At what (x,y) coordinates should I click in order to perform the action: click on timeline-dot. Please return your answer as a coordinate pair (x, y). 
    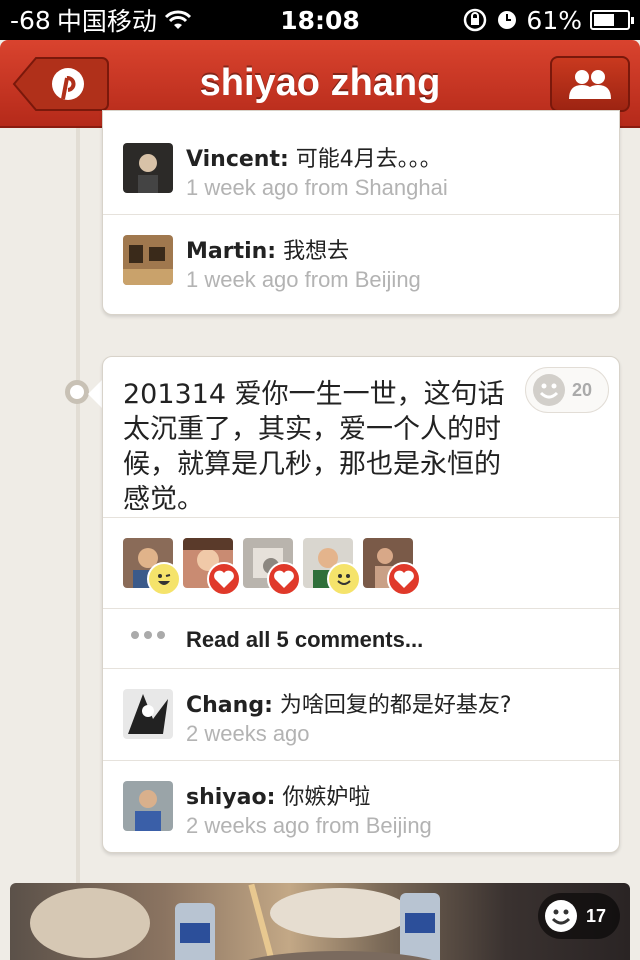
    Looking at the image, I should click on (77, 392).